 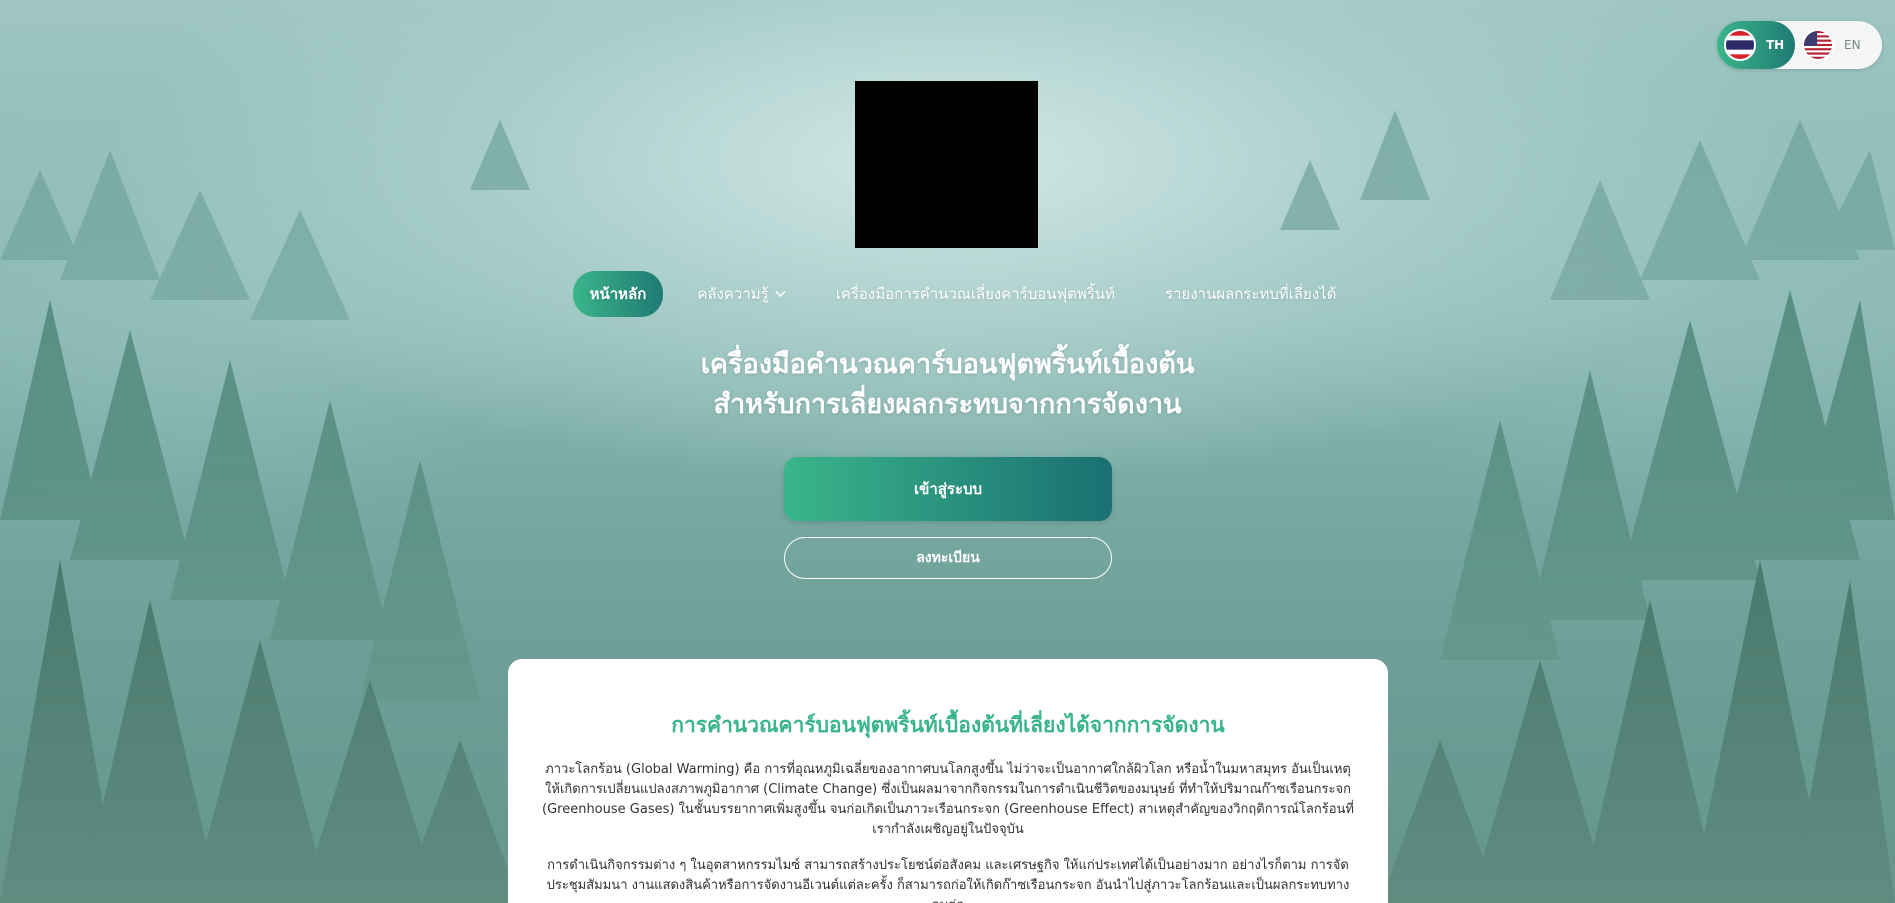 I want to click on language-code: EN, so click(x=1852, y=45).